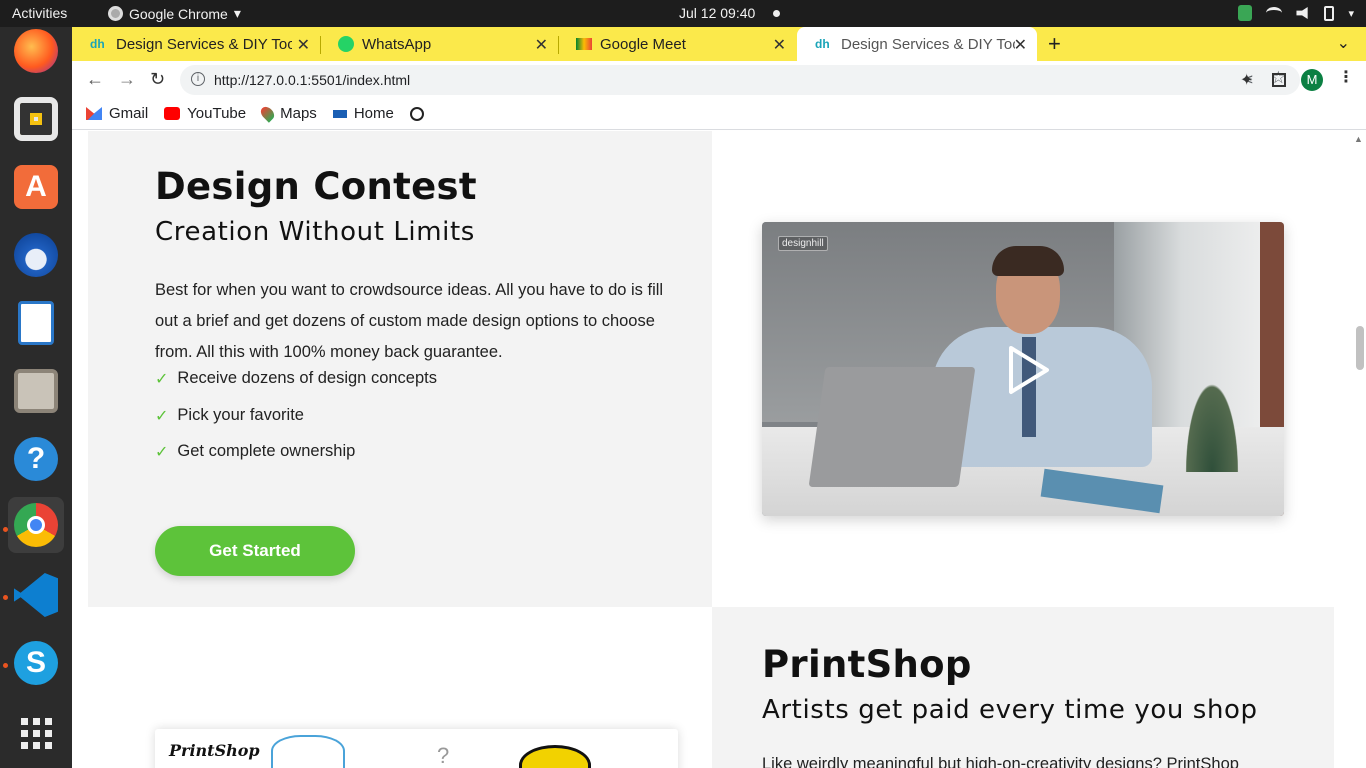 The height and width of the screenshot is (768, 1366). I want to click on app-grid-icon, so click(36, 733).